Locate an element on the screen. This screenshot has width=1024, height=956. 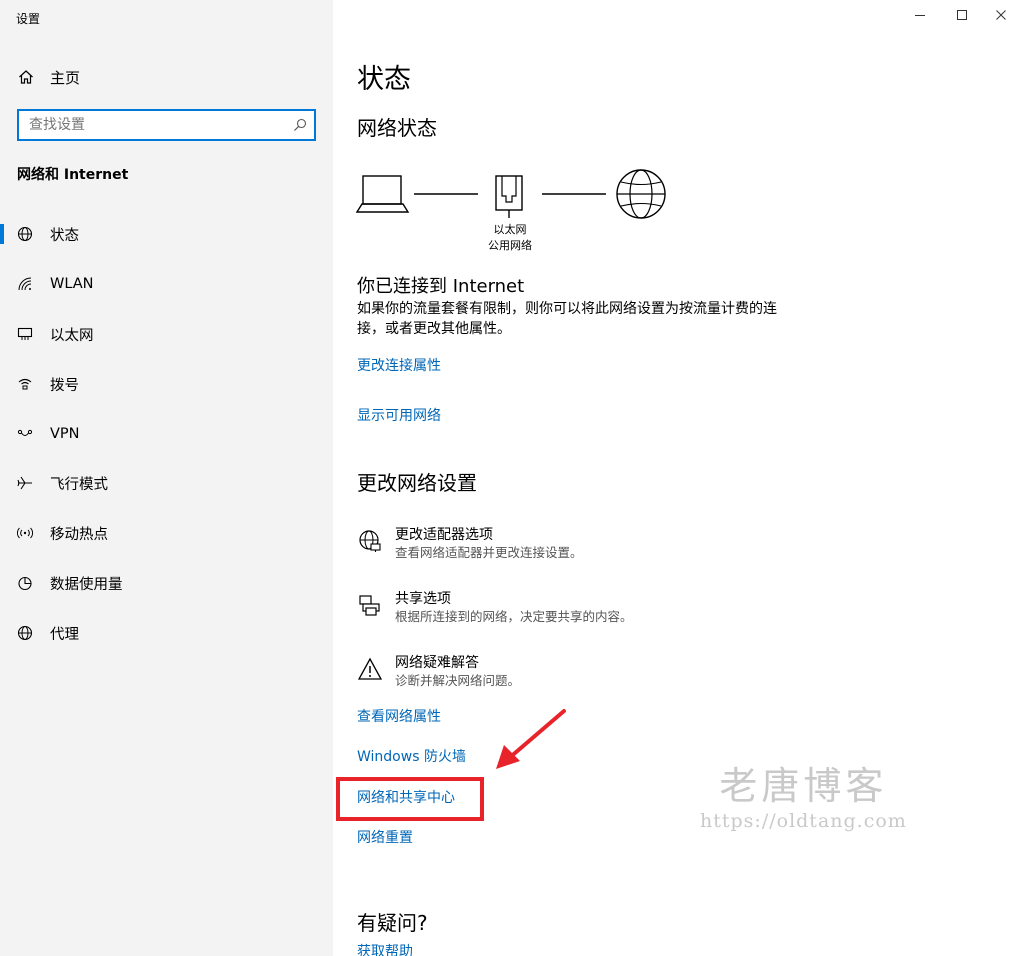
connection-status-title: 你已连接到 Internet is located at coordinates (441, 286).